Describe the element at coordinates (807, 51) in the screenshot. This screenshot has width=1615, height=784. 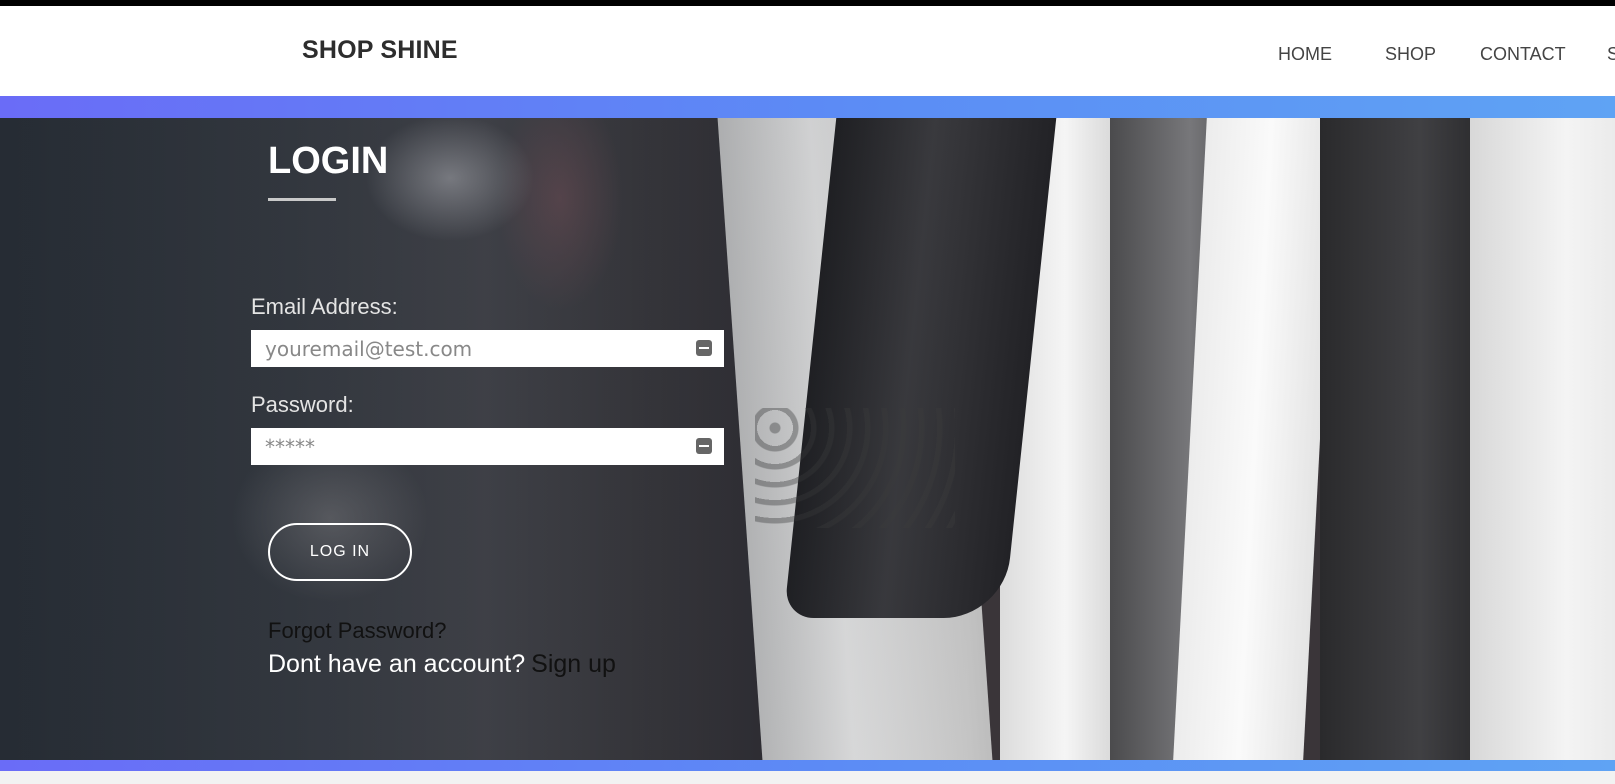
I see `site-header: SHOP SHINE HOME SHOP CONTACT S` at that location.